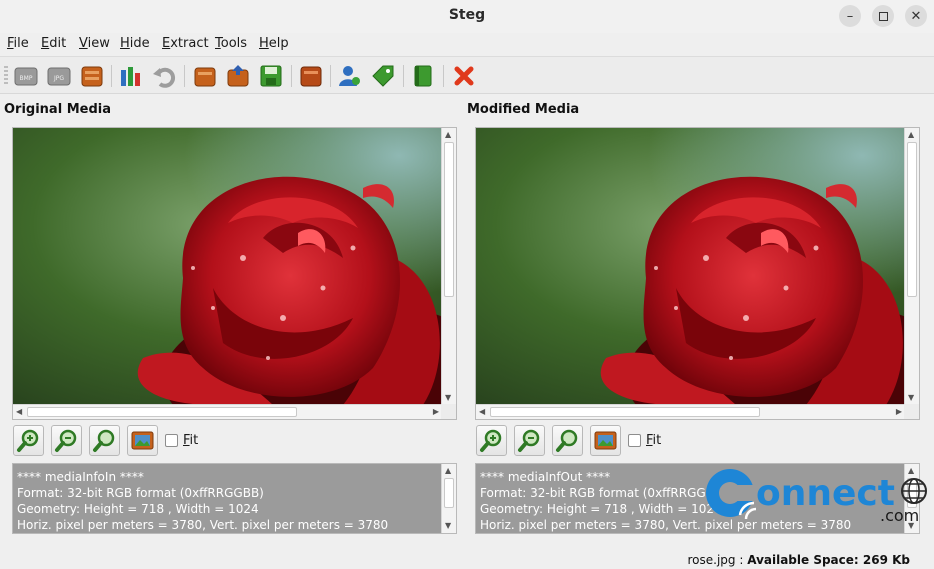 The image size is (934, 569). What do you see at coordinates (916, 16) in the screenshot?
I see `close-window-button: ✕` at bounding box center [916, 16].